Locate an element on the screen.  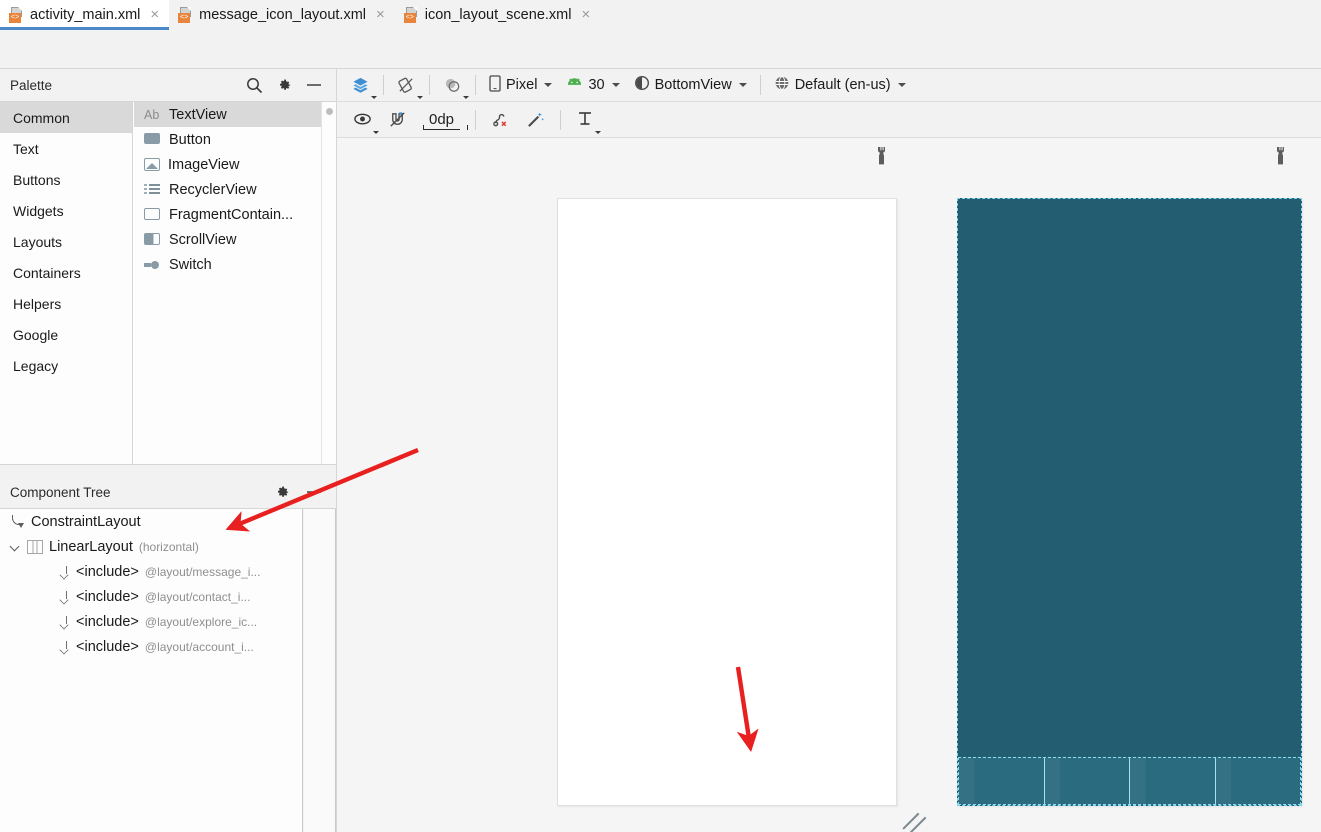
tree-node-detail: (horizontal) is located at coordinates (168, 546).